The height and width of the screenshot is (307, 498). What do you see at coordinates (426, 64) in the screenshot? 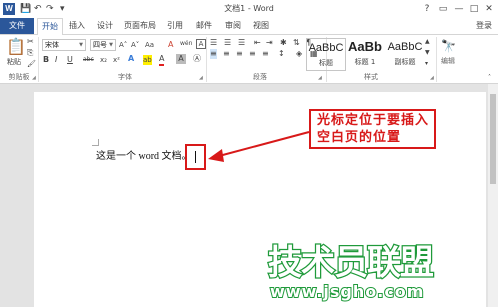
I see `styles-more-icon: ▾` at bounding box center [426, 64].